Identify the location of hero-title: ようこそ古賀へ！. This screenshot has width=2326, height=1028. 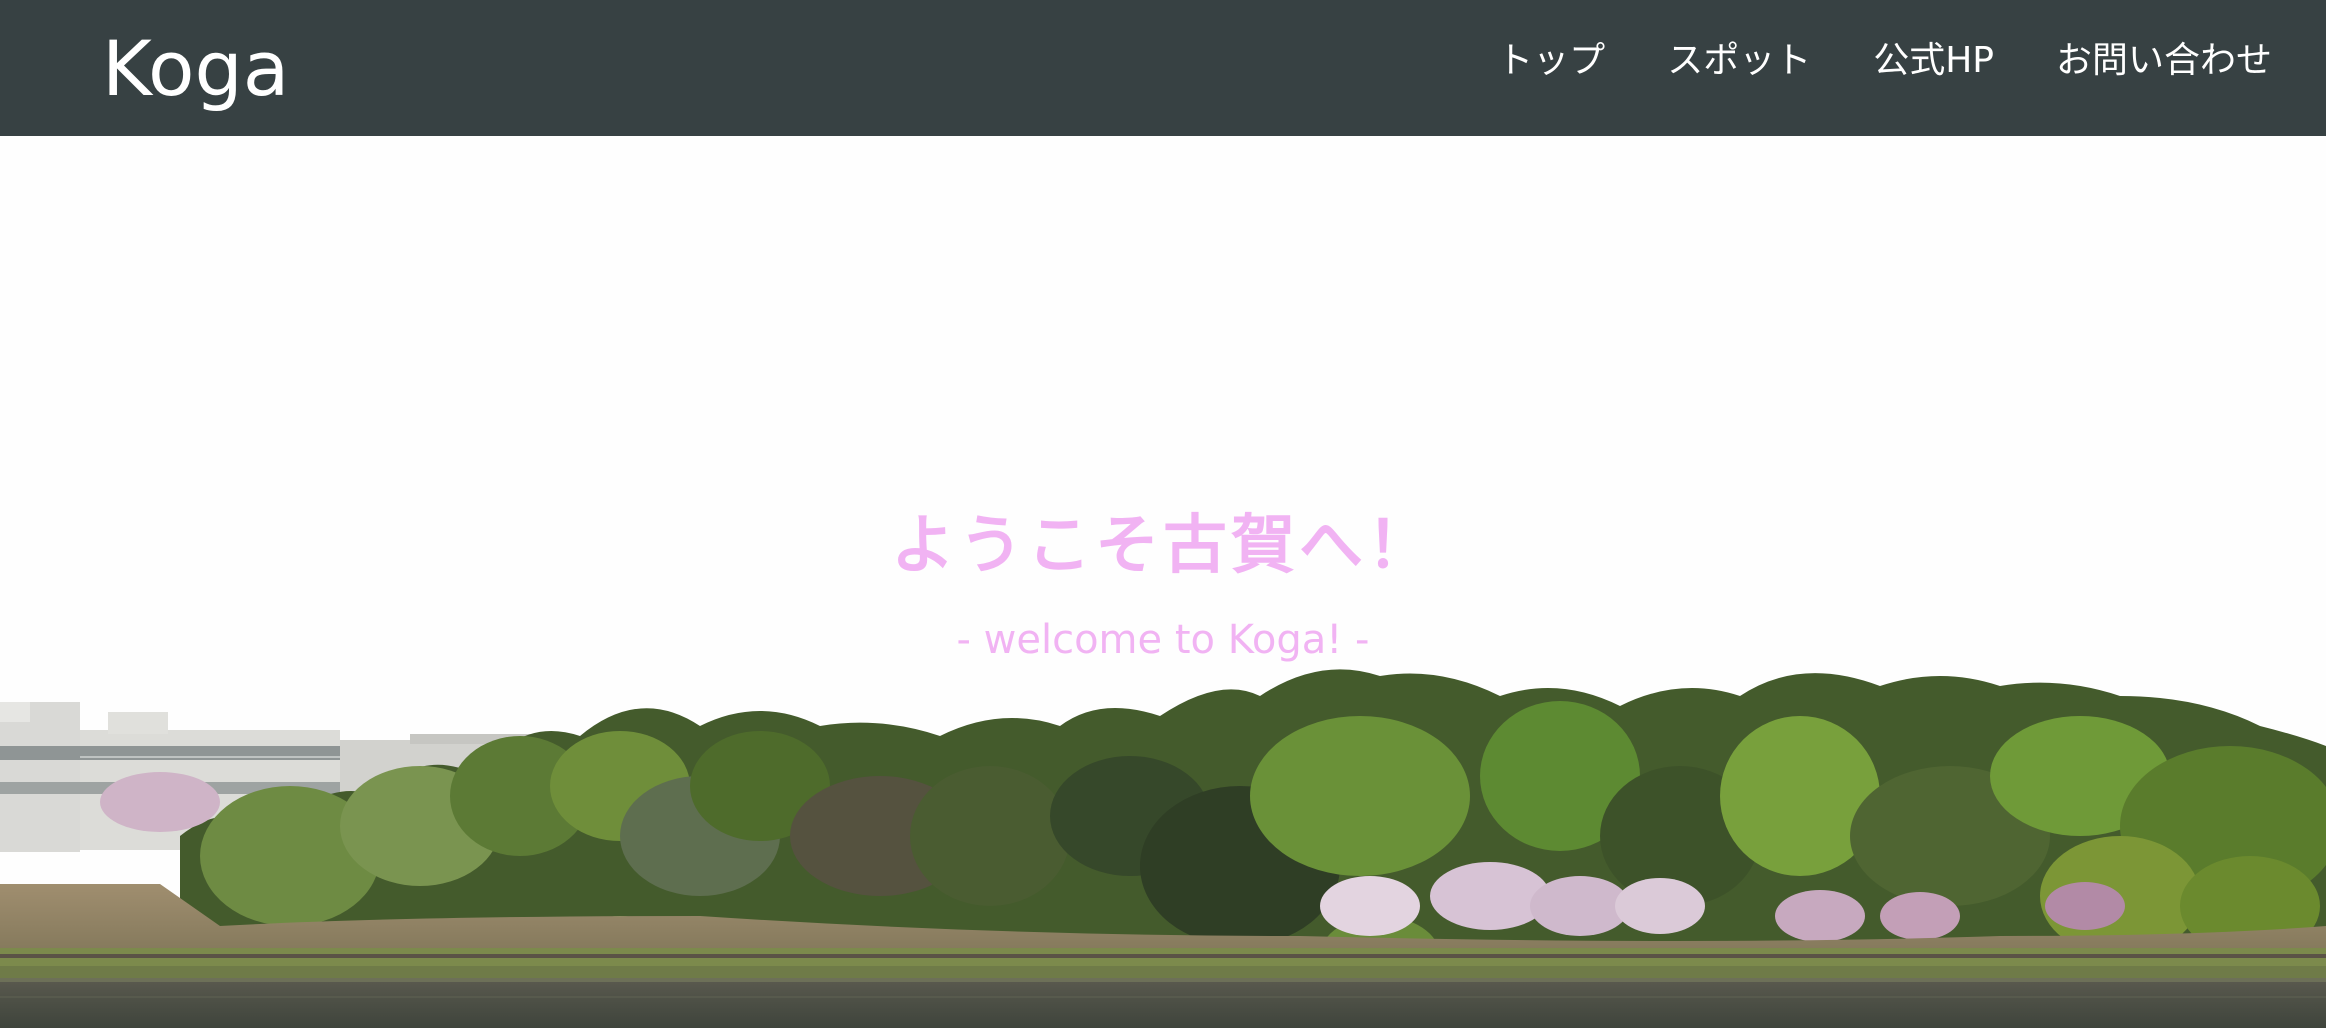
(1163, 546).